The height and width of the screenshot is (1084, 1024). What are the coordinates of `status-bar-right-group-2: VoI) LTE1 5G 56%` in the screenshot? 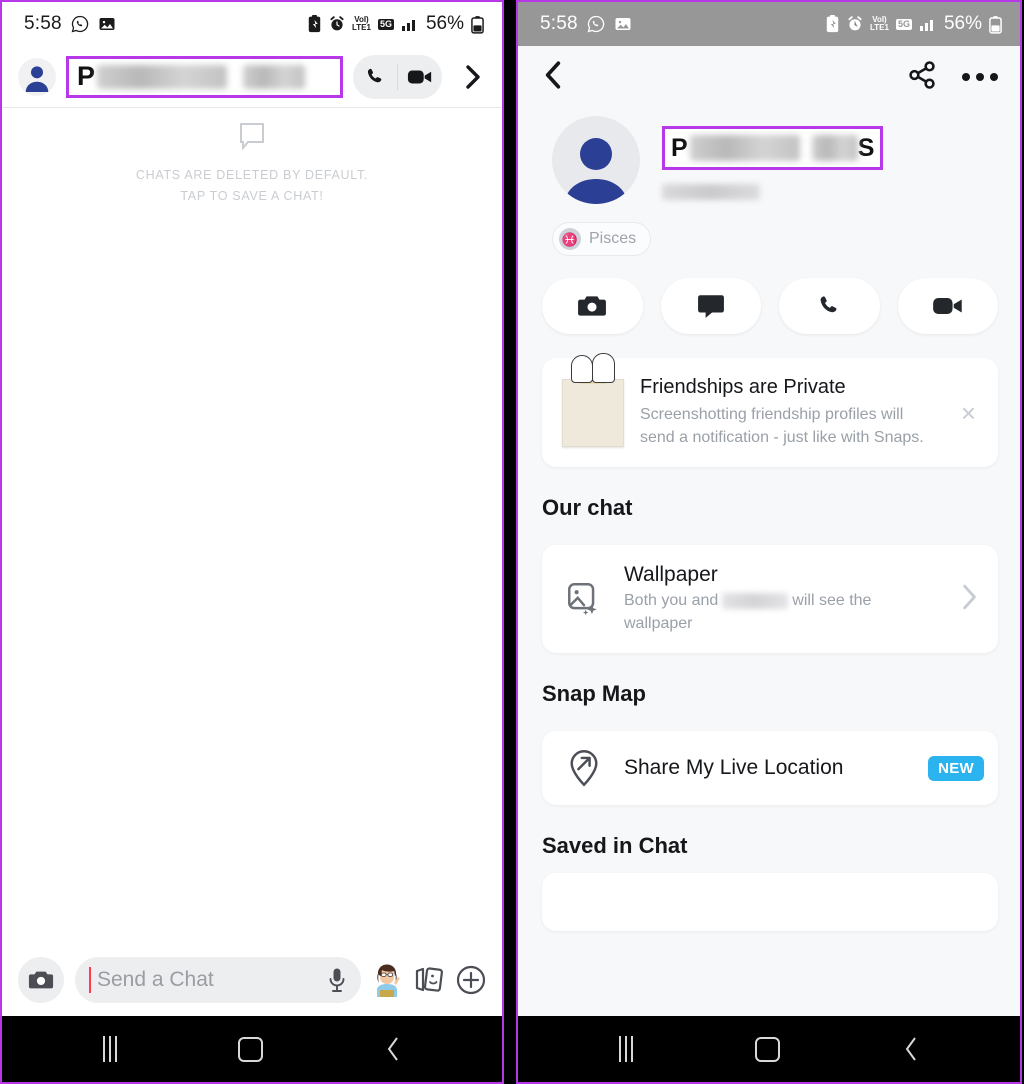 It's located at (913, 24).